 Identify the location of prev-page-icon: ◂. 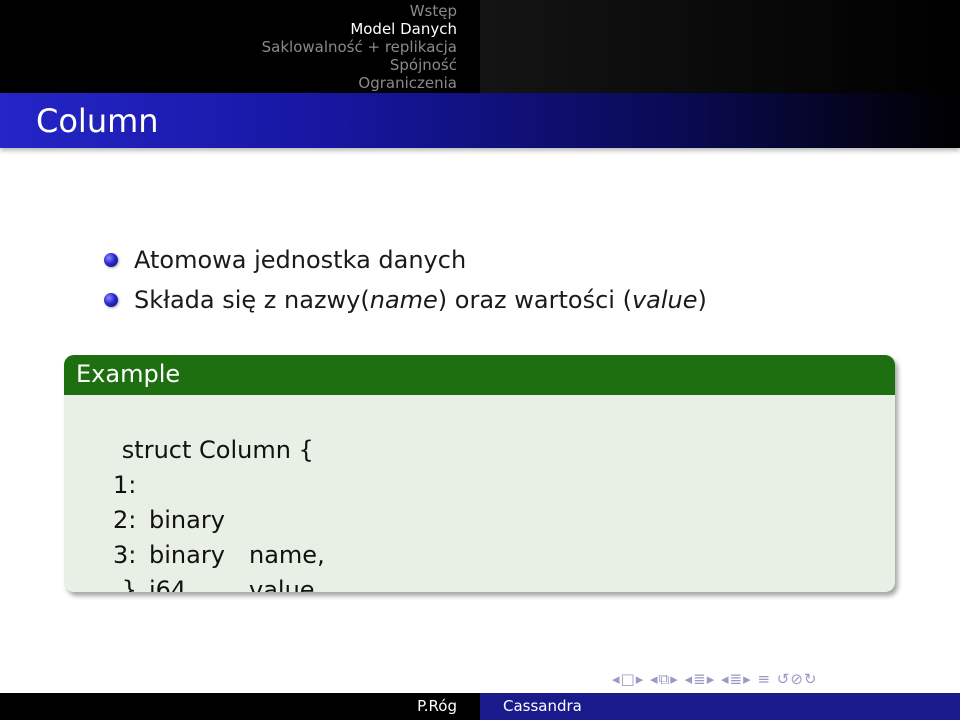
(725, 679).